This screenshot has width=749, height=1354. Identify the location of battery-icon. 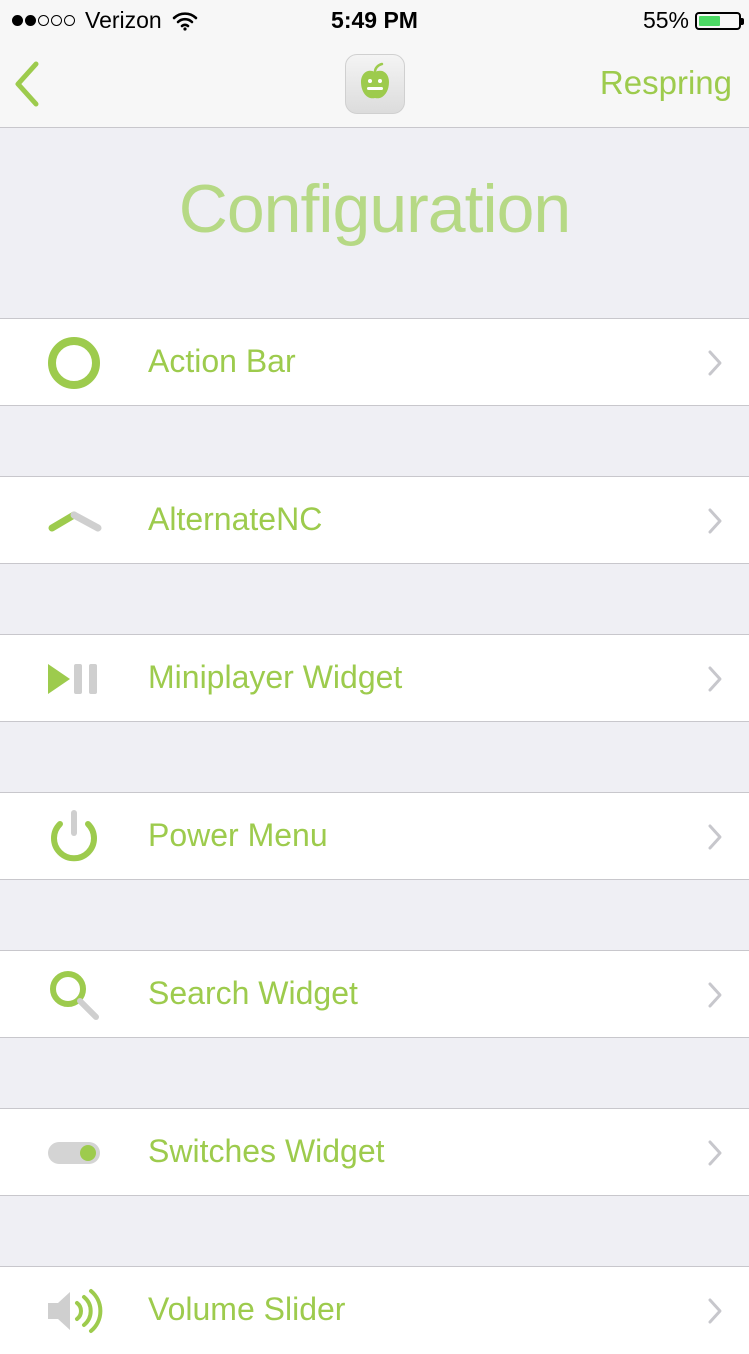
(719, 20).